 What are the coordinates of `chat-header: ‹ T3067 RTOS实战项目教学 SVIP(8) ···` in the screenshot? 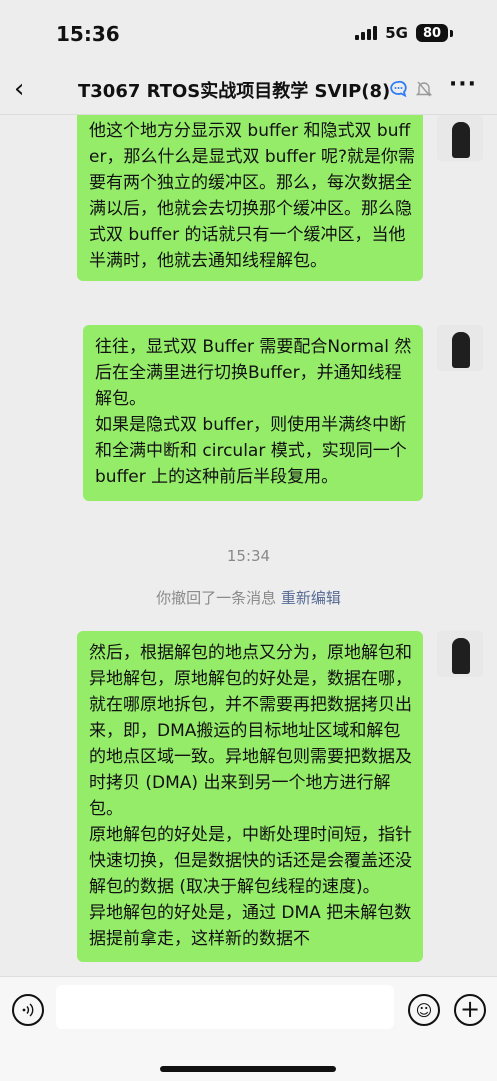 It's located at (248, 89).